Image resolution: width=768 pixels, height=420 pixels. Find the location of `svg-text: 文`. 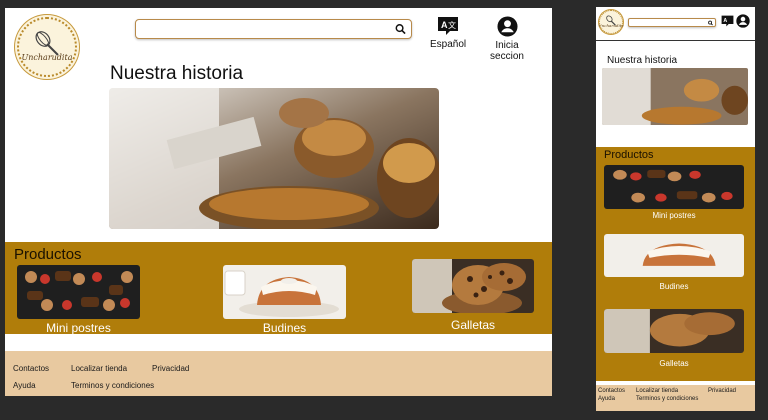

svg-text: 文 is located at coordinates (452, 25).